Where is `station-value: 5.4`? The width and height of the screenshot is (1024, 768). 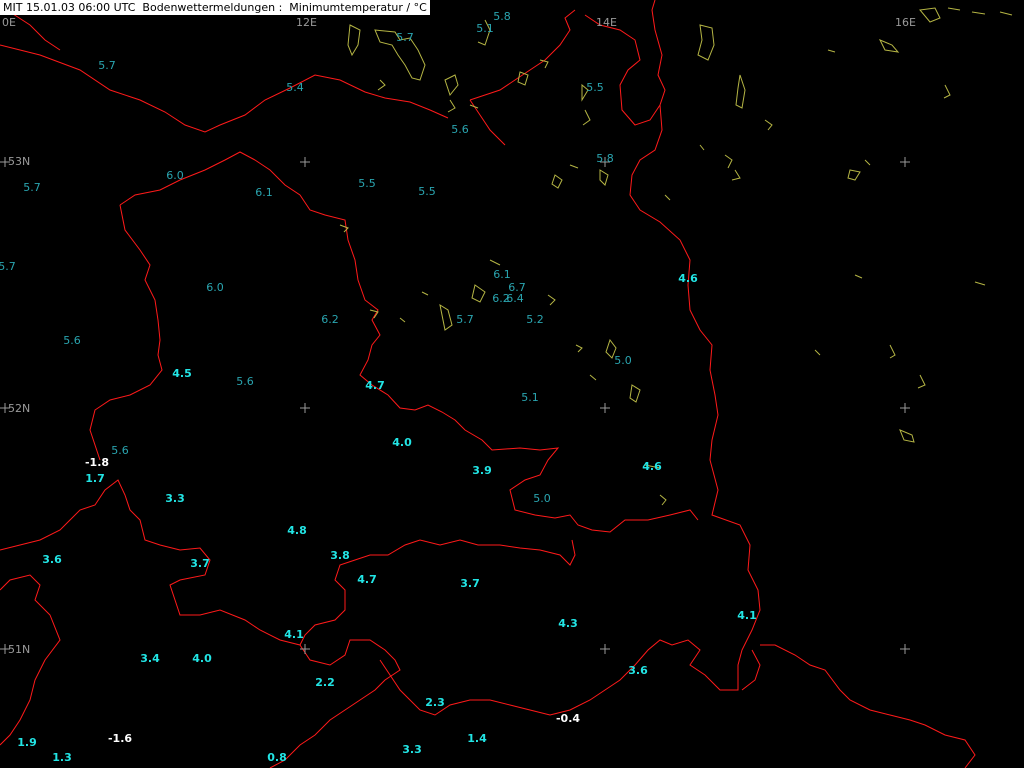
station-value: 5.4 is located at coordinates (295, 87).